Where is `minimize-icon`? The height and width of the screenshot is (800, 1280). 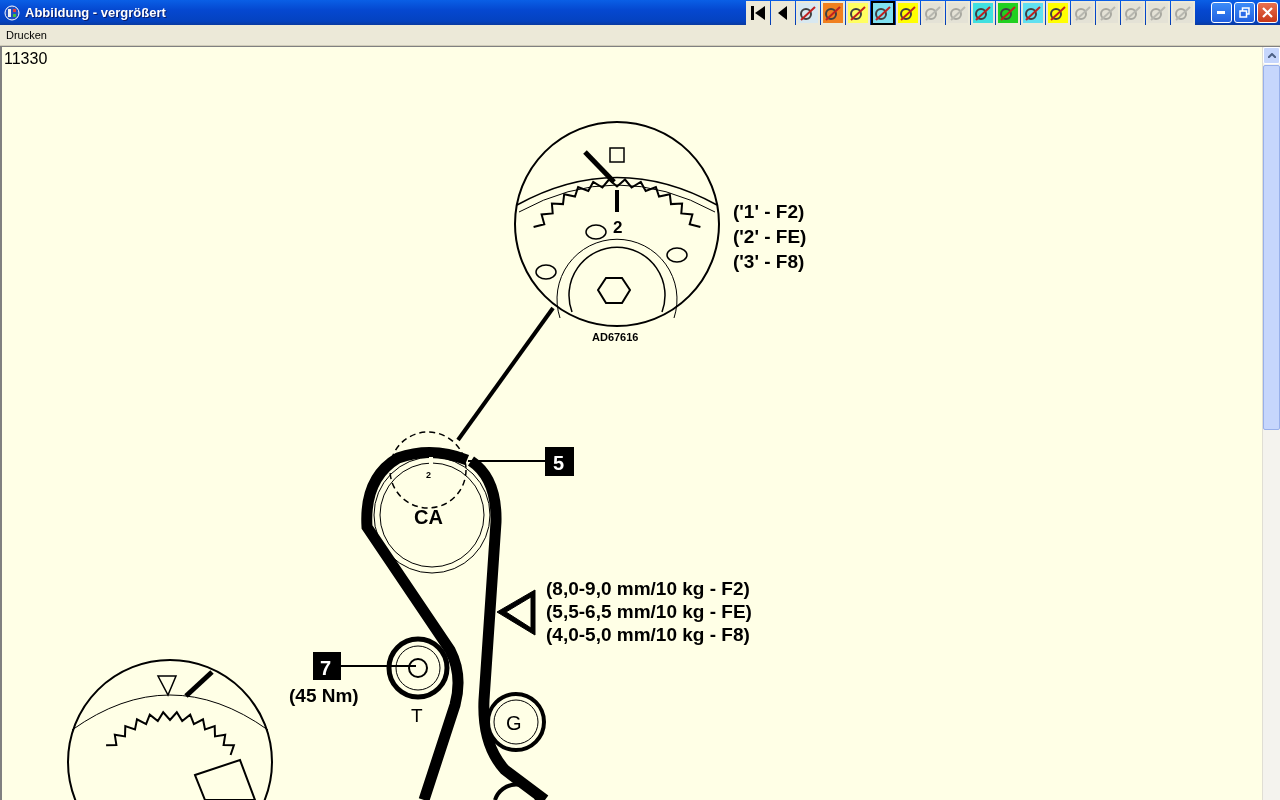 minimize-icon is located at coordinates (1221, 12).